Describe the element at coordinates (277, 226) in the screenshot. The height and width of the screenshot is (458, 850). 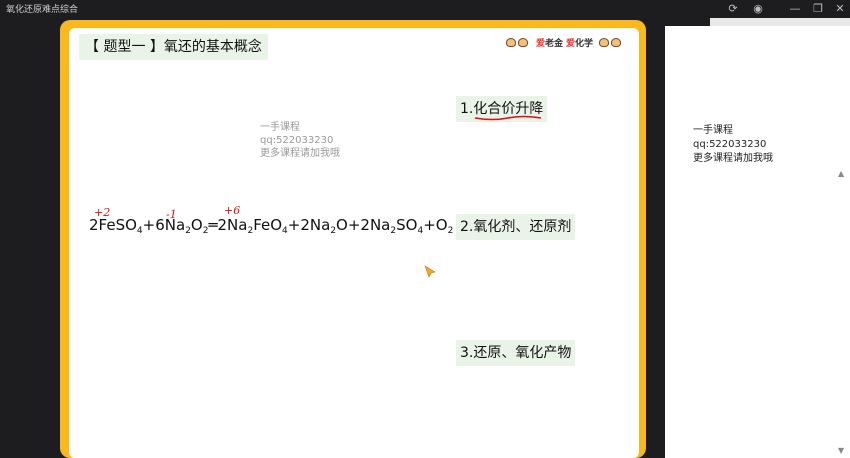
I see `chemical-equation: 2FeSO4+6Na2O2═2Na2FeO4+2Na2O+2Na2SO4+O2↑` at that location.